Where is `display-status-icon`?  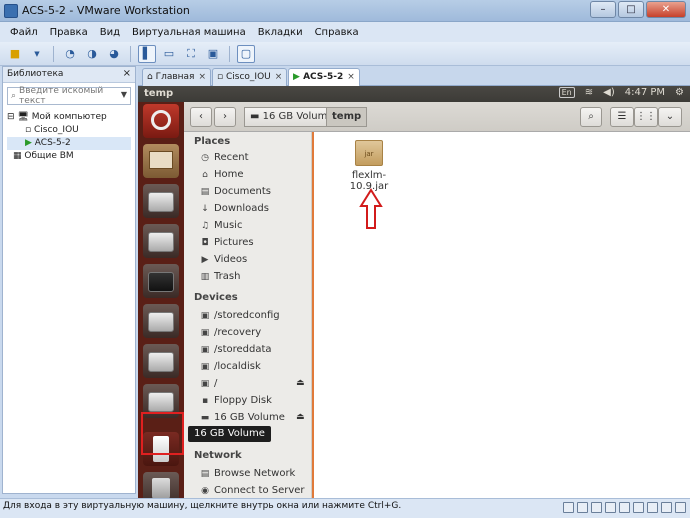 display-status-icon is located at coordinates (666, 507).